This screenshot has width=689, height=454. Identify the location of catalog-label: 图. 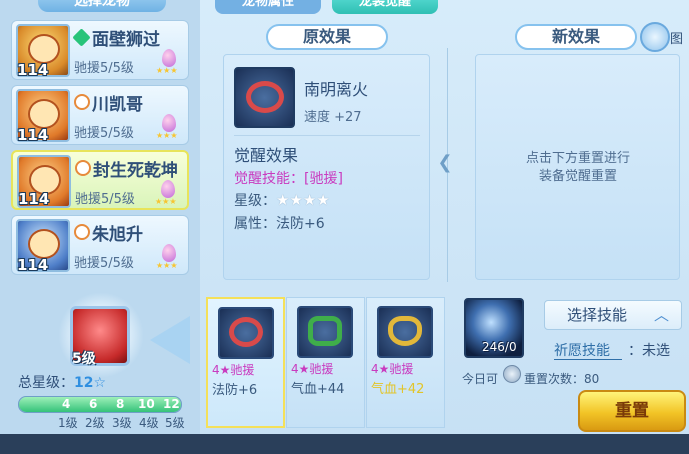
(676, 37).